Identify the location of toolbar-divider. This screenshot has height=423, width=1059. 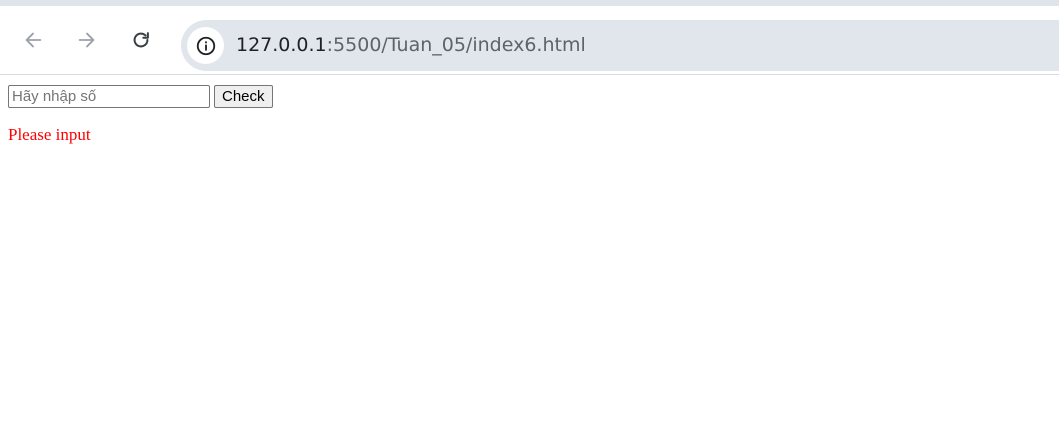
(529, 74).